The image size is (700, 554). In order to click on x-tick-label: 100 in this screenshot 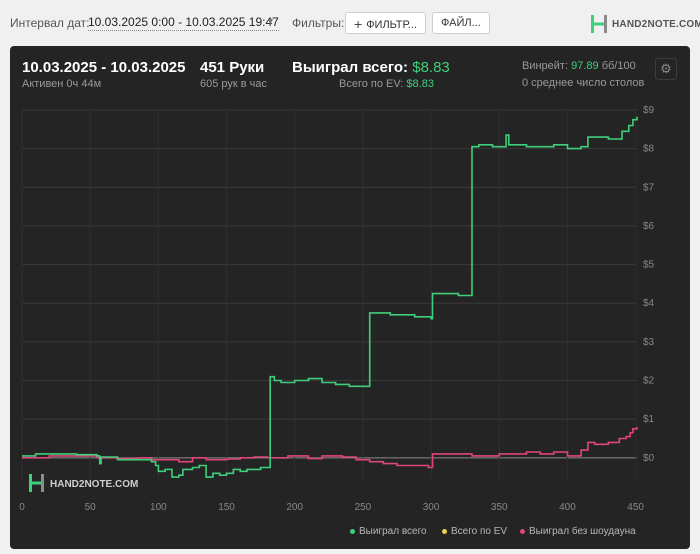, I will do `click(158, 507)`.